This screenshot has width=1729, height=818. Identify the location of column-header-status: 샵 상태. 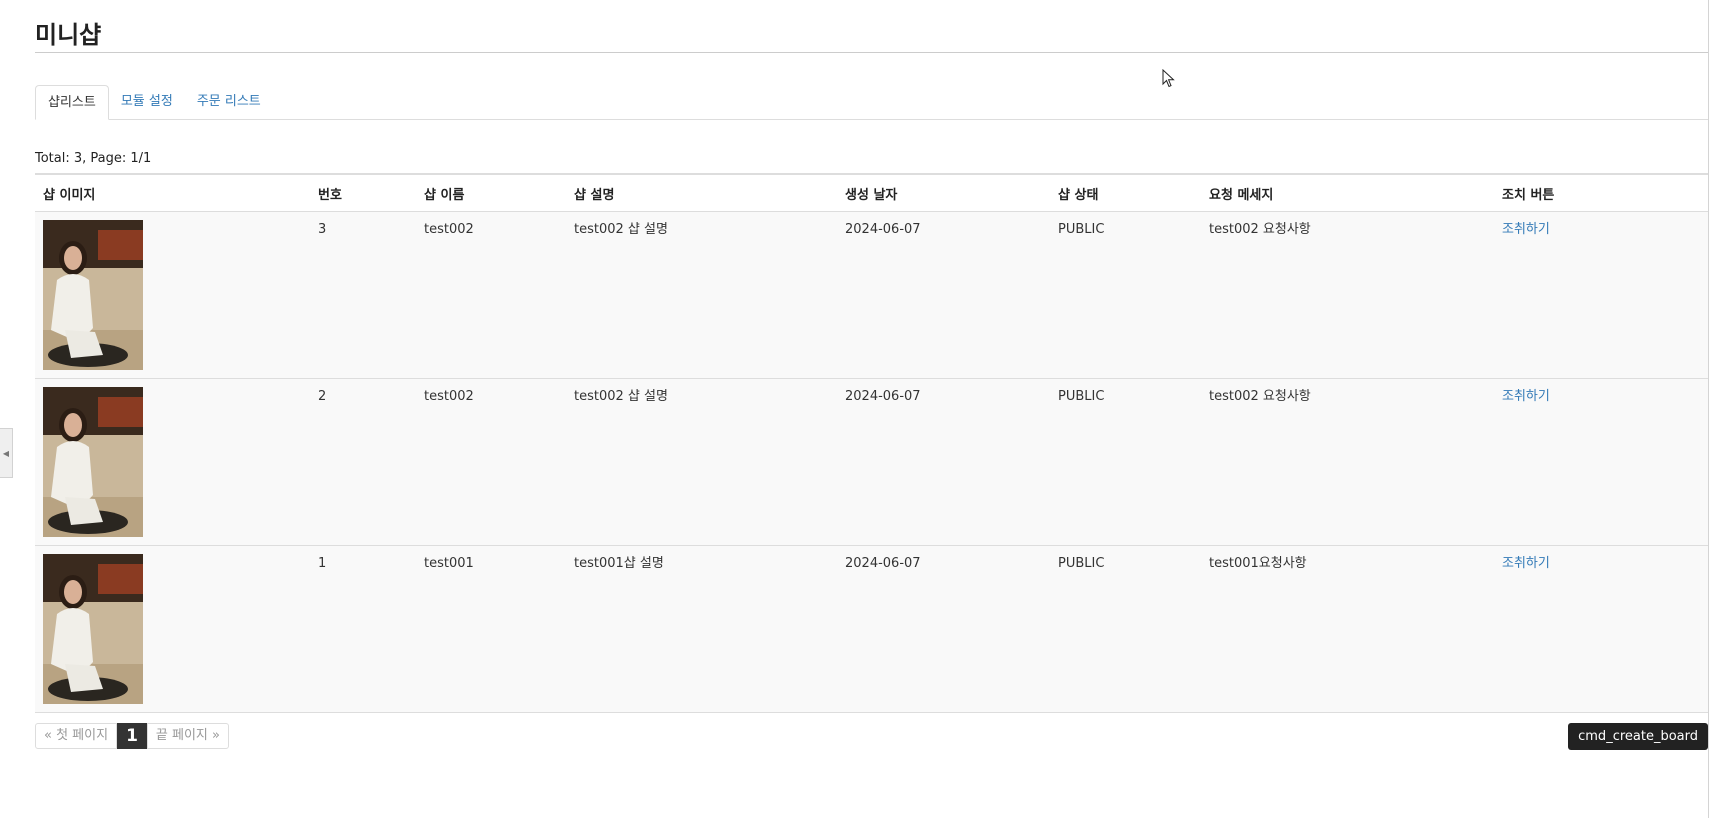
(1125, 192).